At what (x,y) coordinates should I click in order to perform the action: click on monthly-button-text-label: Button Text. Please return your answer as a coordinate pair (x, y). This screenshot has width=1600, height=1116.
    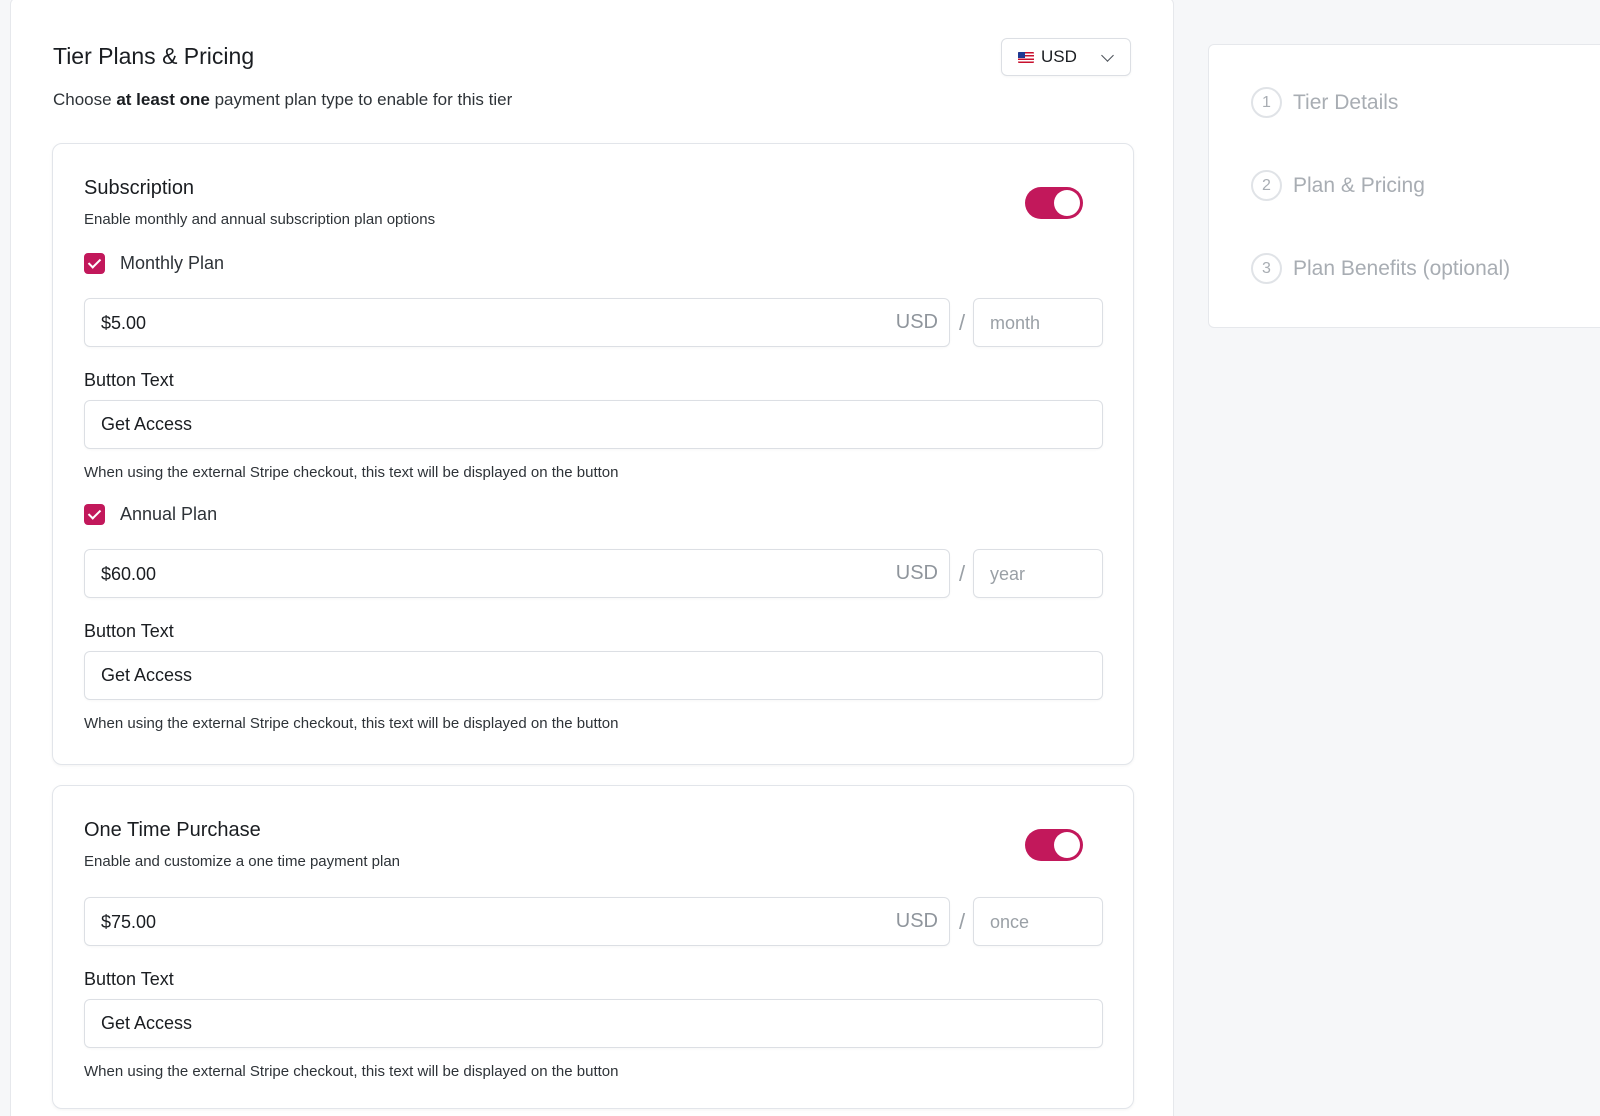
    Looking at the image, I should click on (129, 380).